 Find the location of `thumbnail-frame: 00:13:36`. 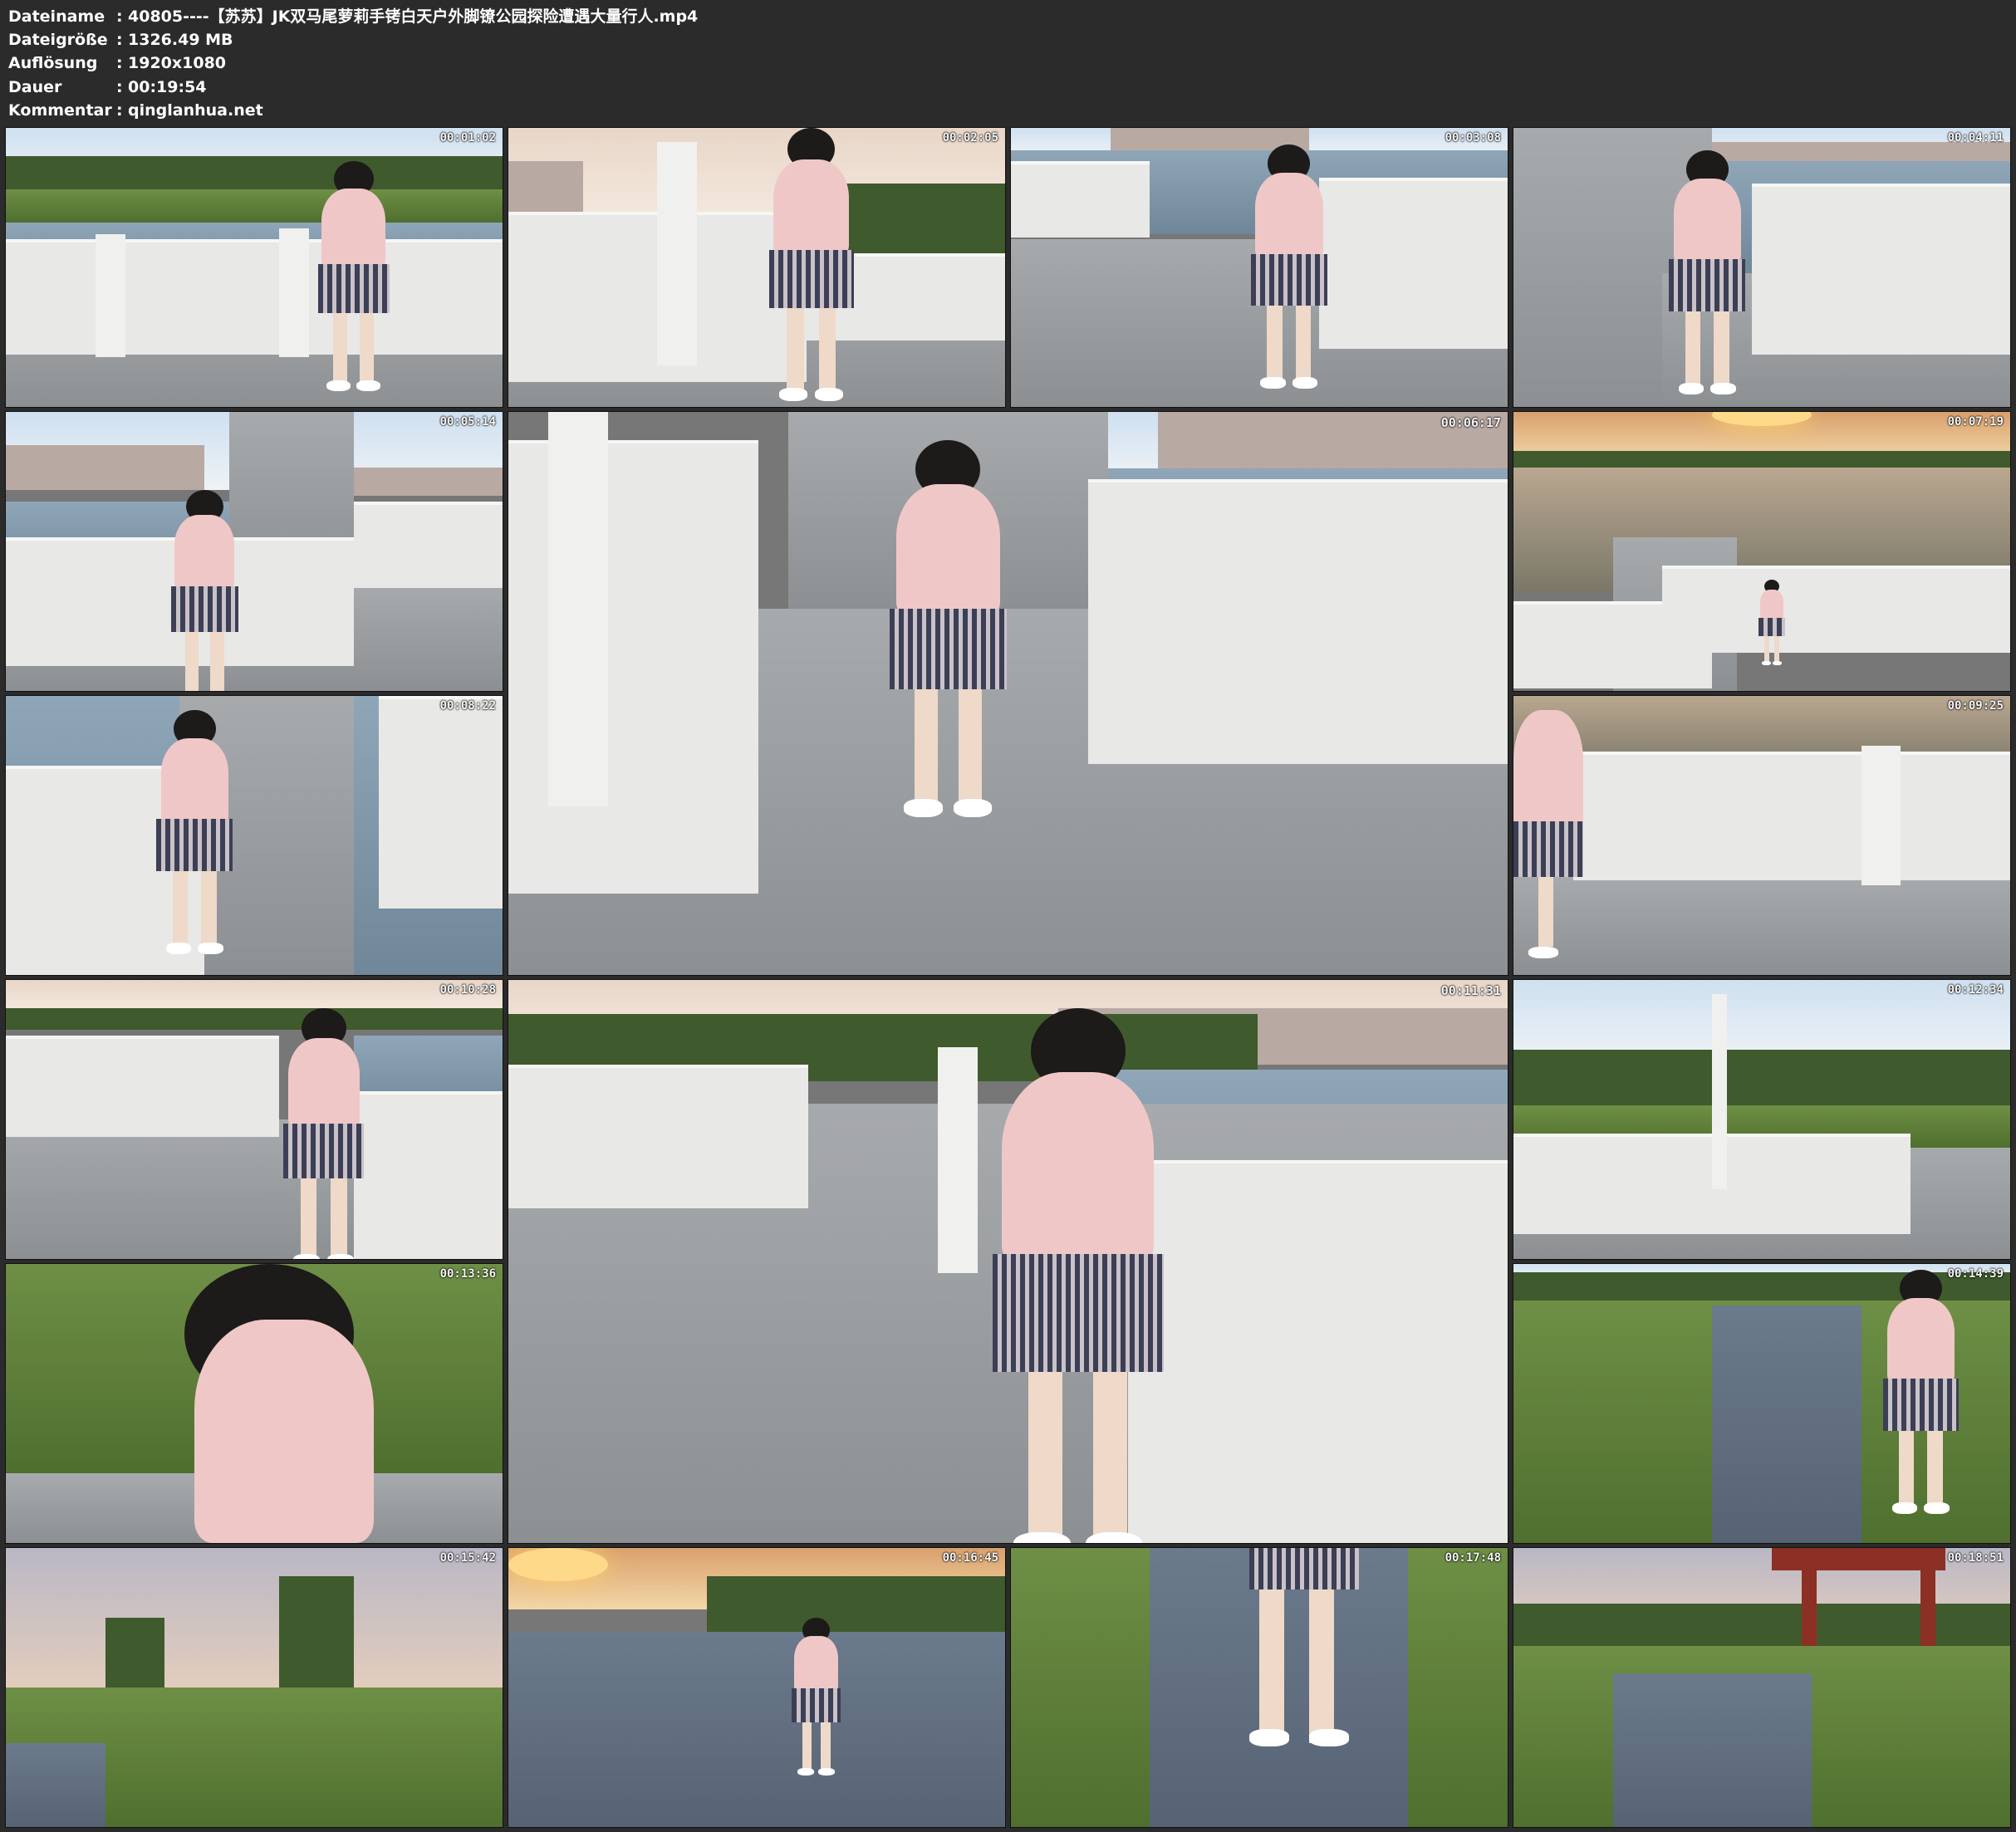

thumbnail-frame: 00:13:36 is located at coordinates (254, 1403).